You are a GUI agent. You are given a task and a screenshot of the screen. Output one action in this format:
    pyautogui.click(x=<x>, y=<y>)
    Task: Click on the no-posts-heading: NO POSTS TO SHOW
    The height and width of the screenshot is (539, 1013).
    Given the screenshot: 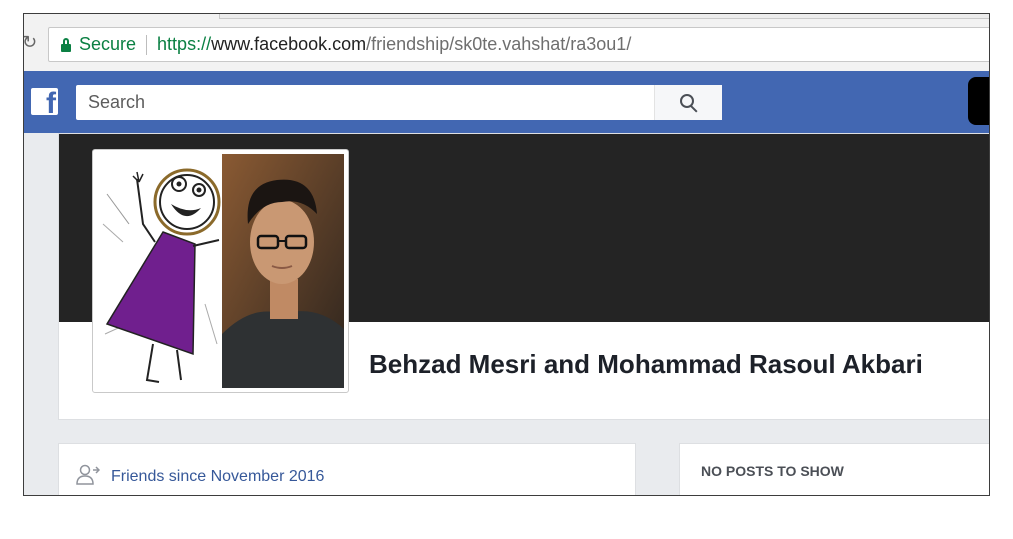 What is the action you would take?
    pyautogui.click(x=772, y=471)
    